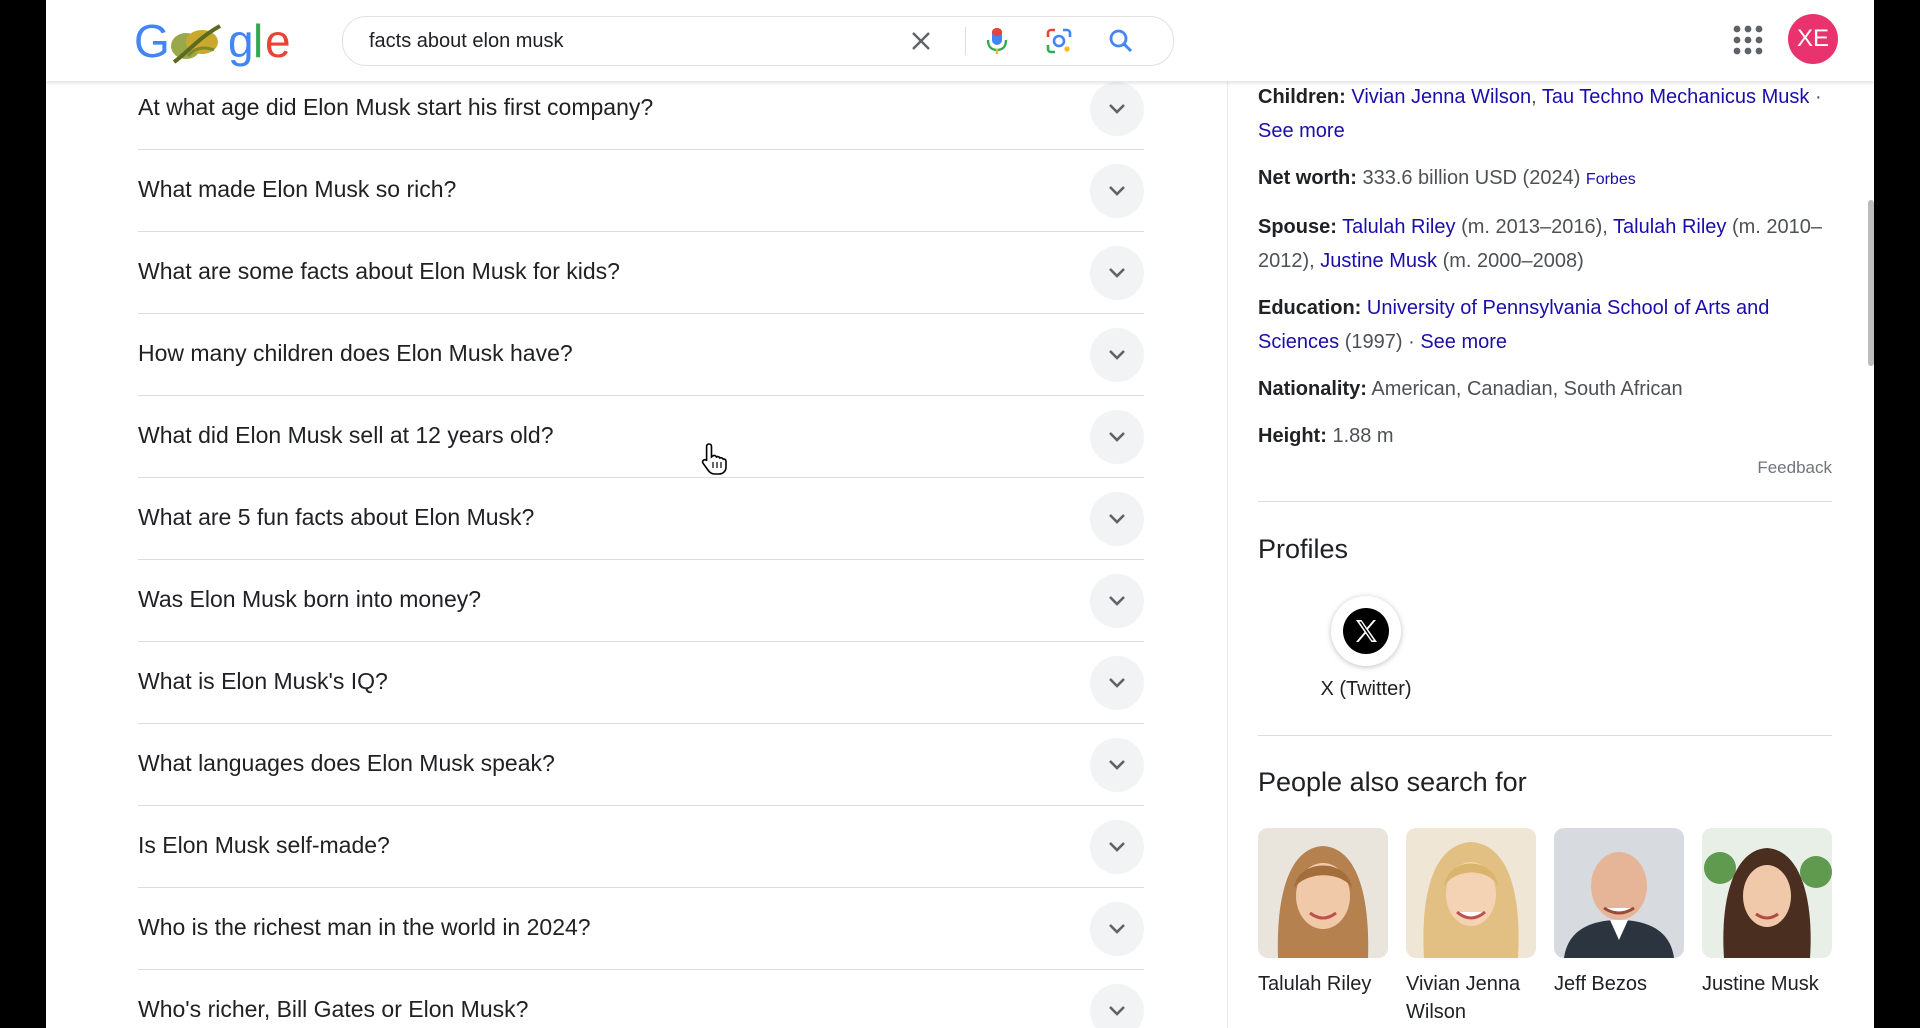 Image resolution: width=1920 pixels, height=1028 pixels. I want to click on person-card: Jeff Bezos, so click(1620, 913).